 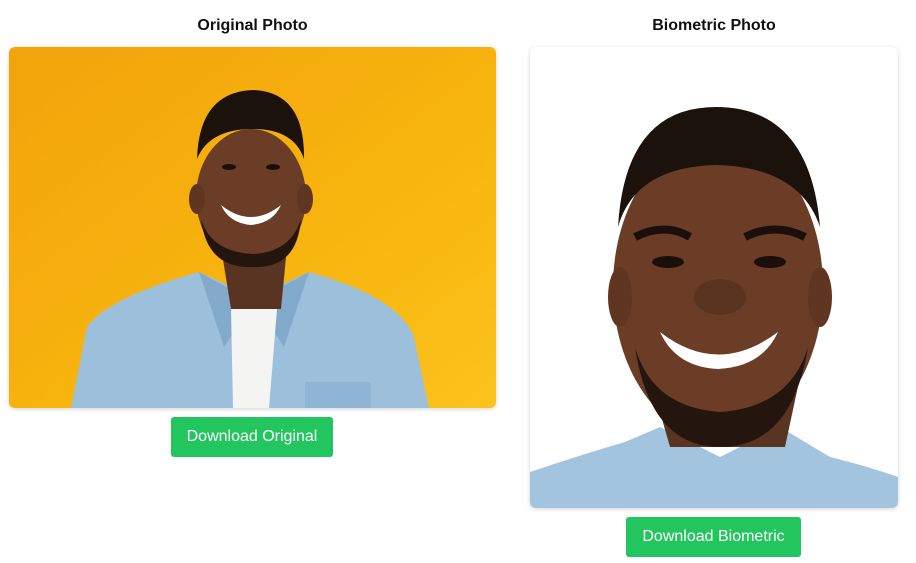 What do you see at coordinates (714, 25) in the screenshot?
I see `biometric-photo-title: Biometric Photo` at bounding box center [714, 25].